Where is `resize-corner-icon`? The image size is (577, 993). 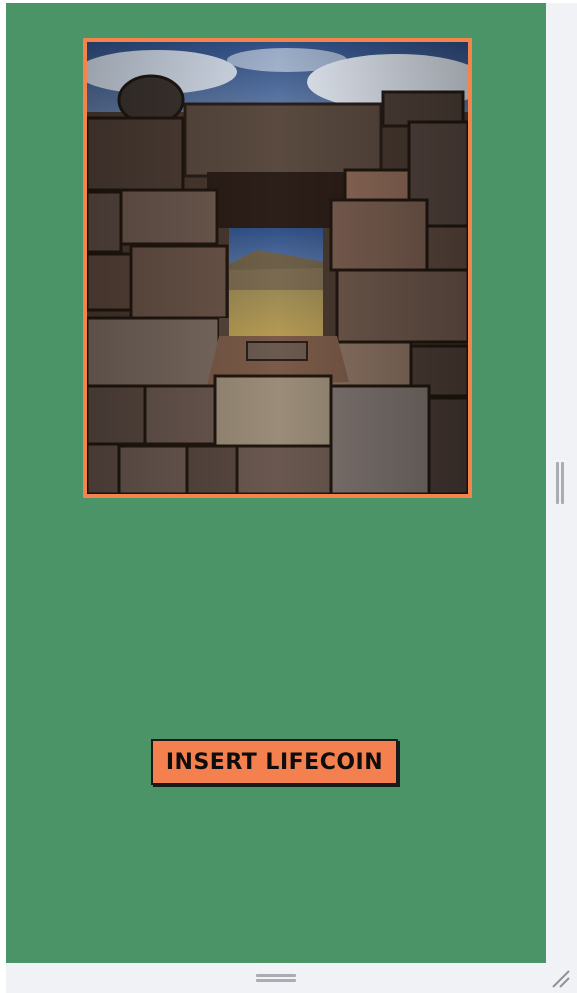 resize-corner-icon is located at coordinates (560, 978).